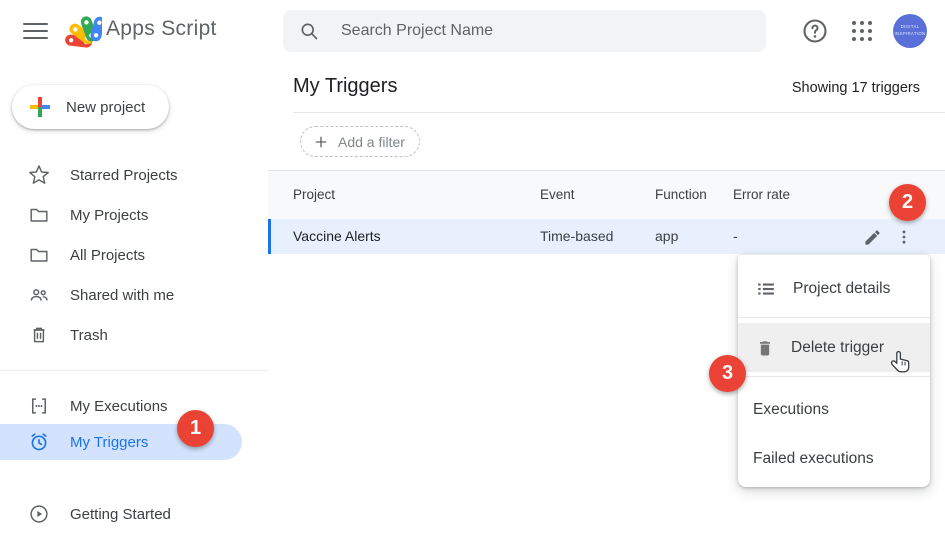 The height and width of the screenshot is (539, 945). I want to click on menu-divider, so click(834, 317).